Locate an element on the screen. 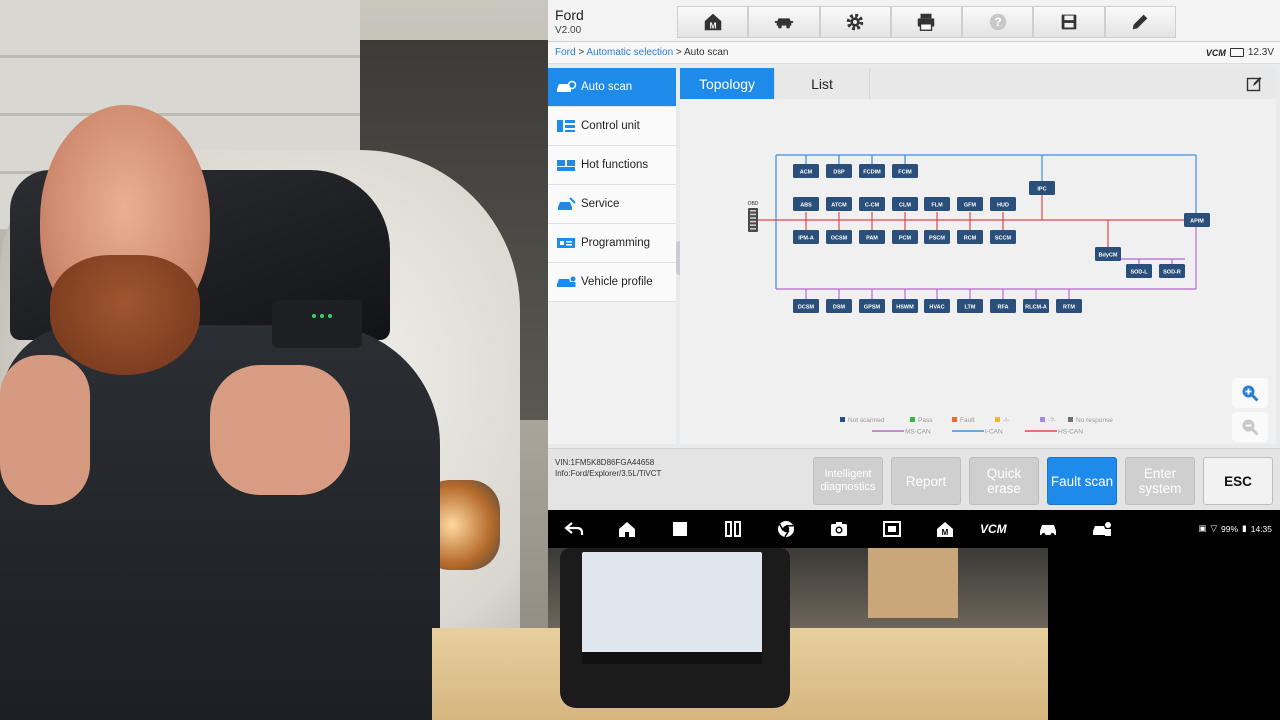  module-ipc: IPC is located at coordinates (1042, 188).